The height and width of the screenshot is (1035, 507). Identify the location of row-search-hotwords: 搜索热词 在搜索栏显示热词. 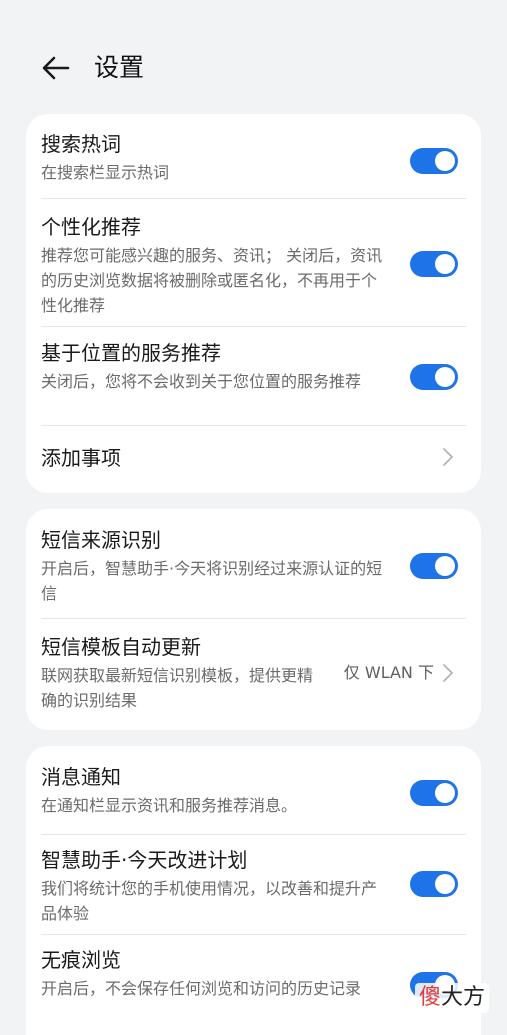
(253, 156).